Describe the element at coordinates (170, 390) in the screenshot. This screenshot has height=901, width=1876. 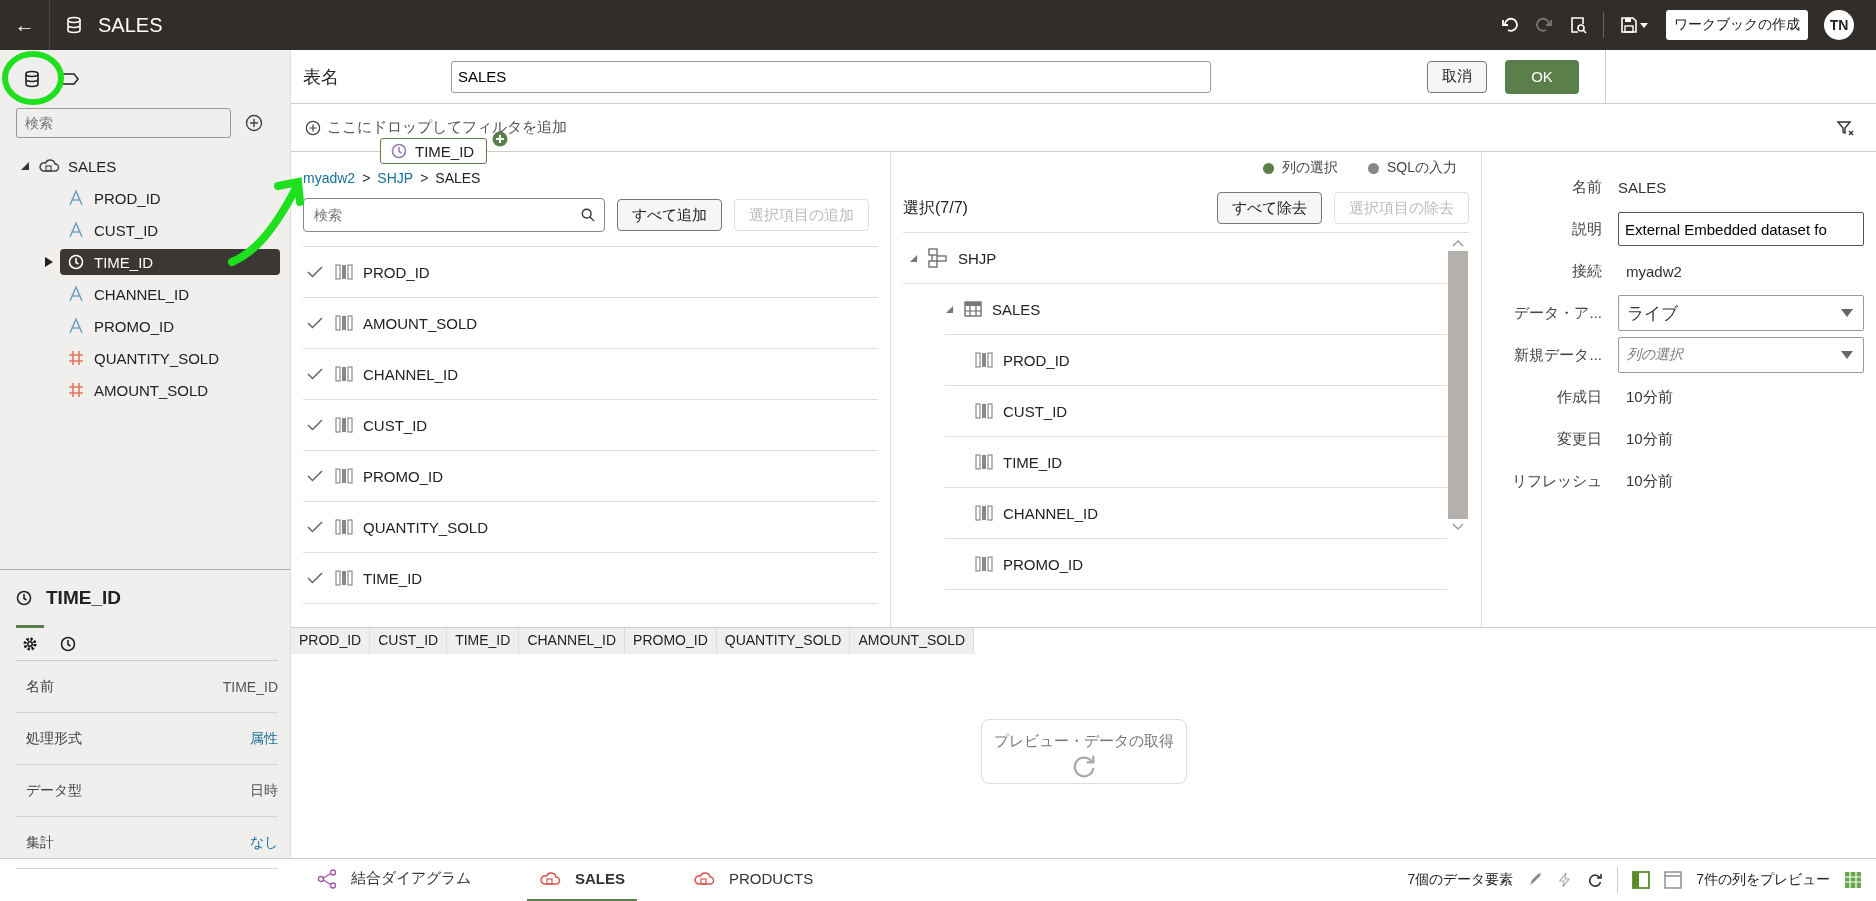
I see `tree-item: AMOUNT_SOLD` at that location.